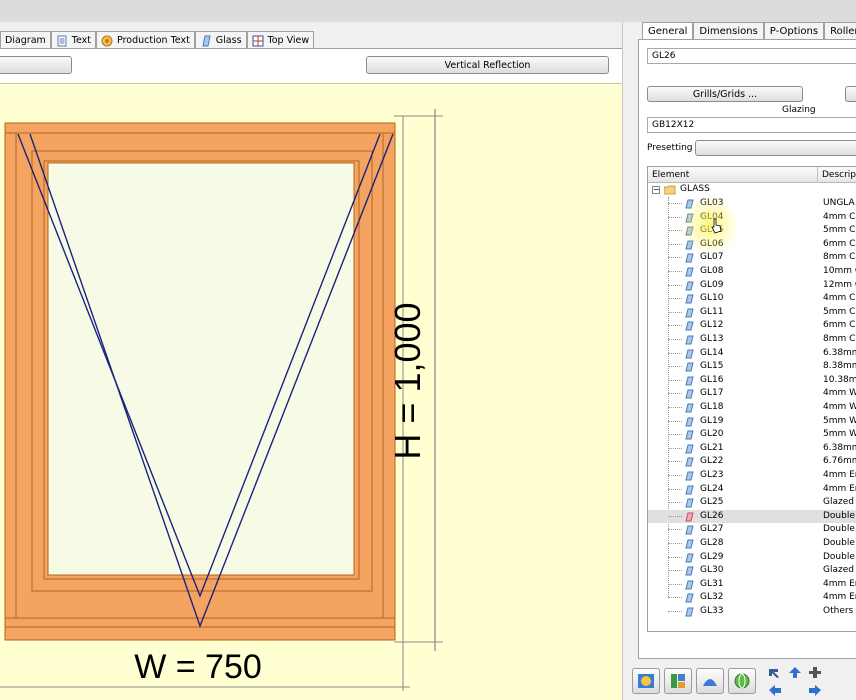 The width and height of the screenshot is (856, 700). What do you see at coordinates (73, 40) in the screenshot?
I see `tab-text: Text` at bounding box center [73, 40].